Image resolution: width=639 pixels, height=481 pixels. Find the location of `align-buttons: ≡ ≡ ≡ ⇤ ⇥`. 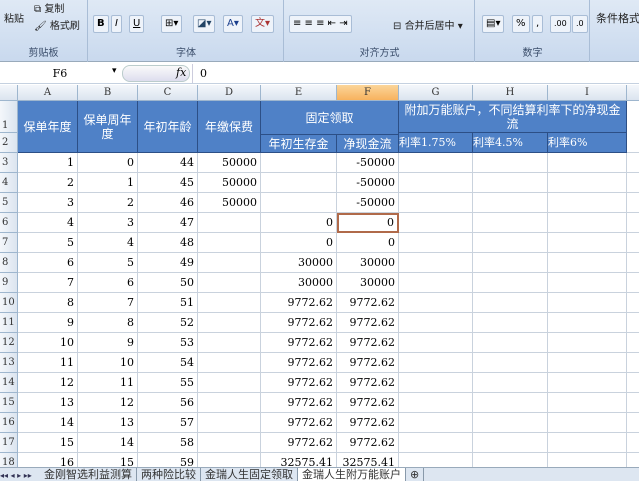

align-buttons: ≡ ≡ ≡ ⇤ ⇥ is located at coordinates (320, 24).